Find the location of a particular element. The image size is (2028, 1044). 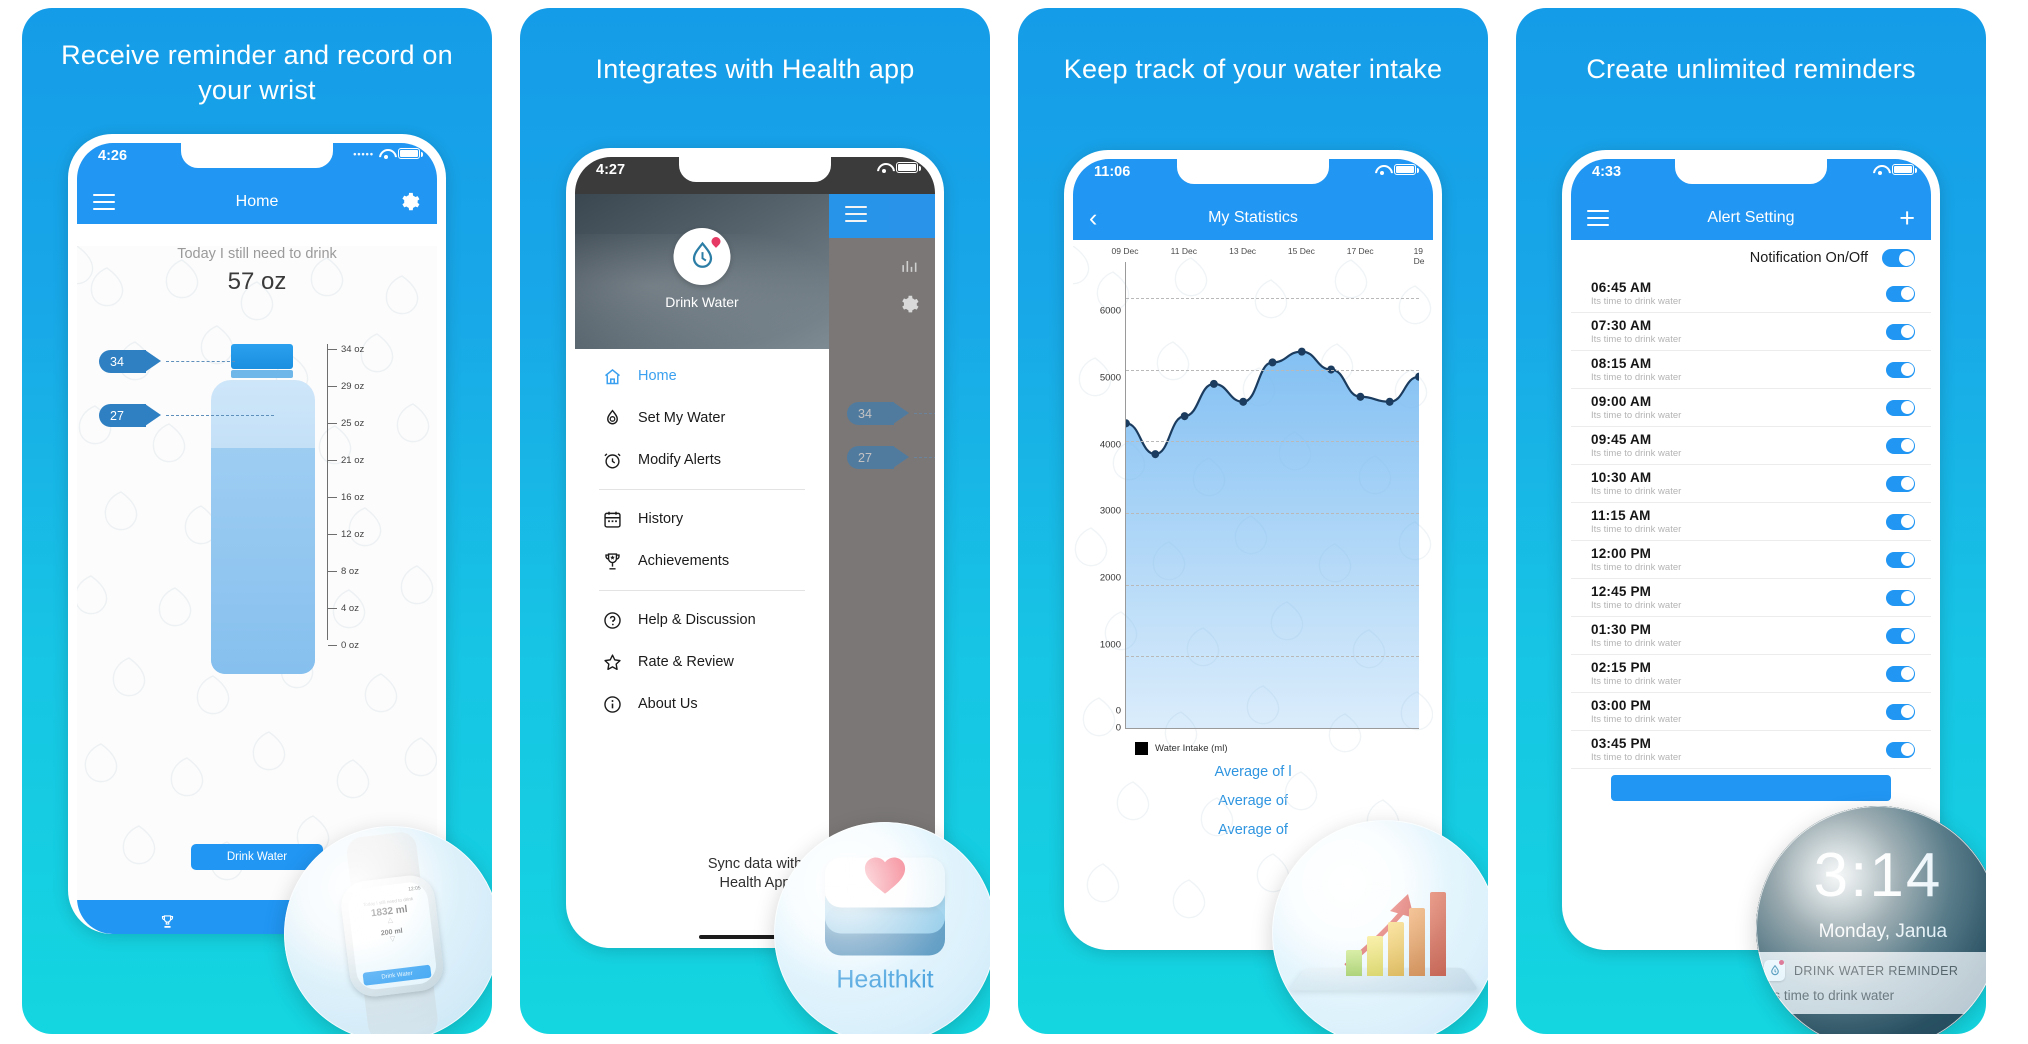

sidebar-item-rate-review: Rate & Review is located at coordinates (702, 662).